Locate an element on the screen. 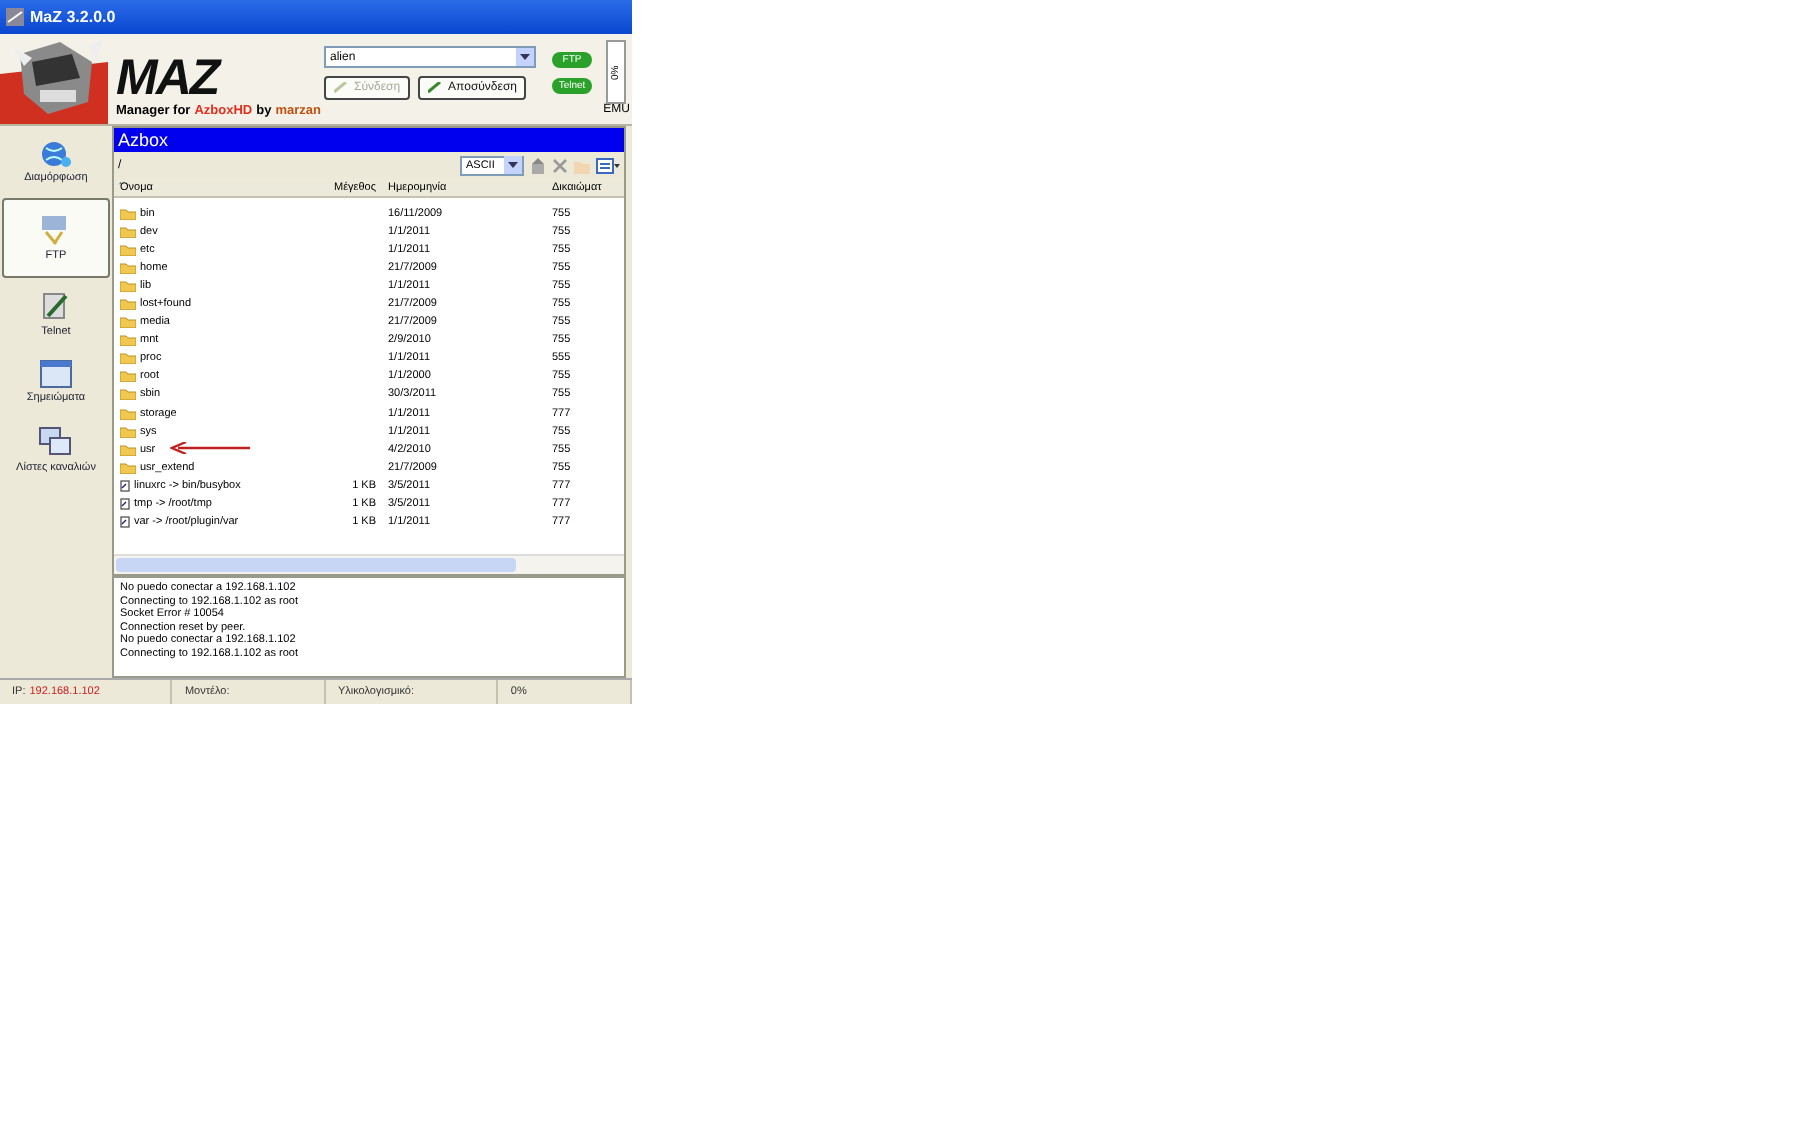 This screenshot has width=1800, height=1126. app-icon is located at coordinates (15, 17).